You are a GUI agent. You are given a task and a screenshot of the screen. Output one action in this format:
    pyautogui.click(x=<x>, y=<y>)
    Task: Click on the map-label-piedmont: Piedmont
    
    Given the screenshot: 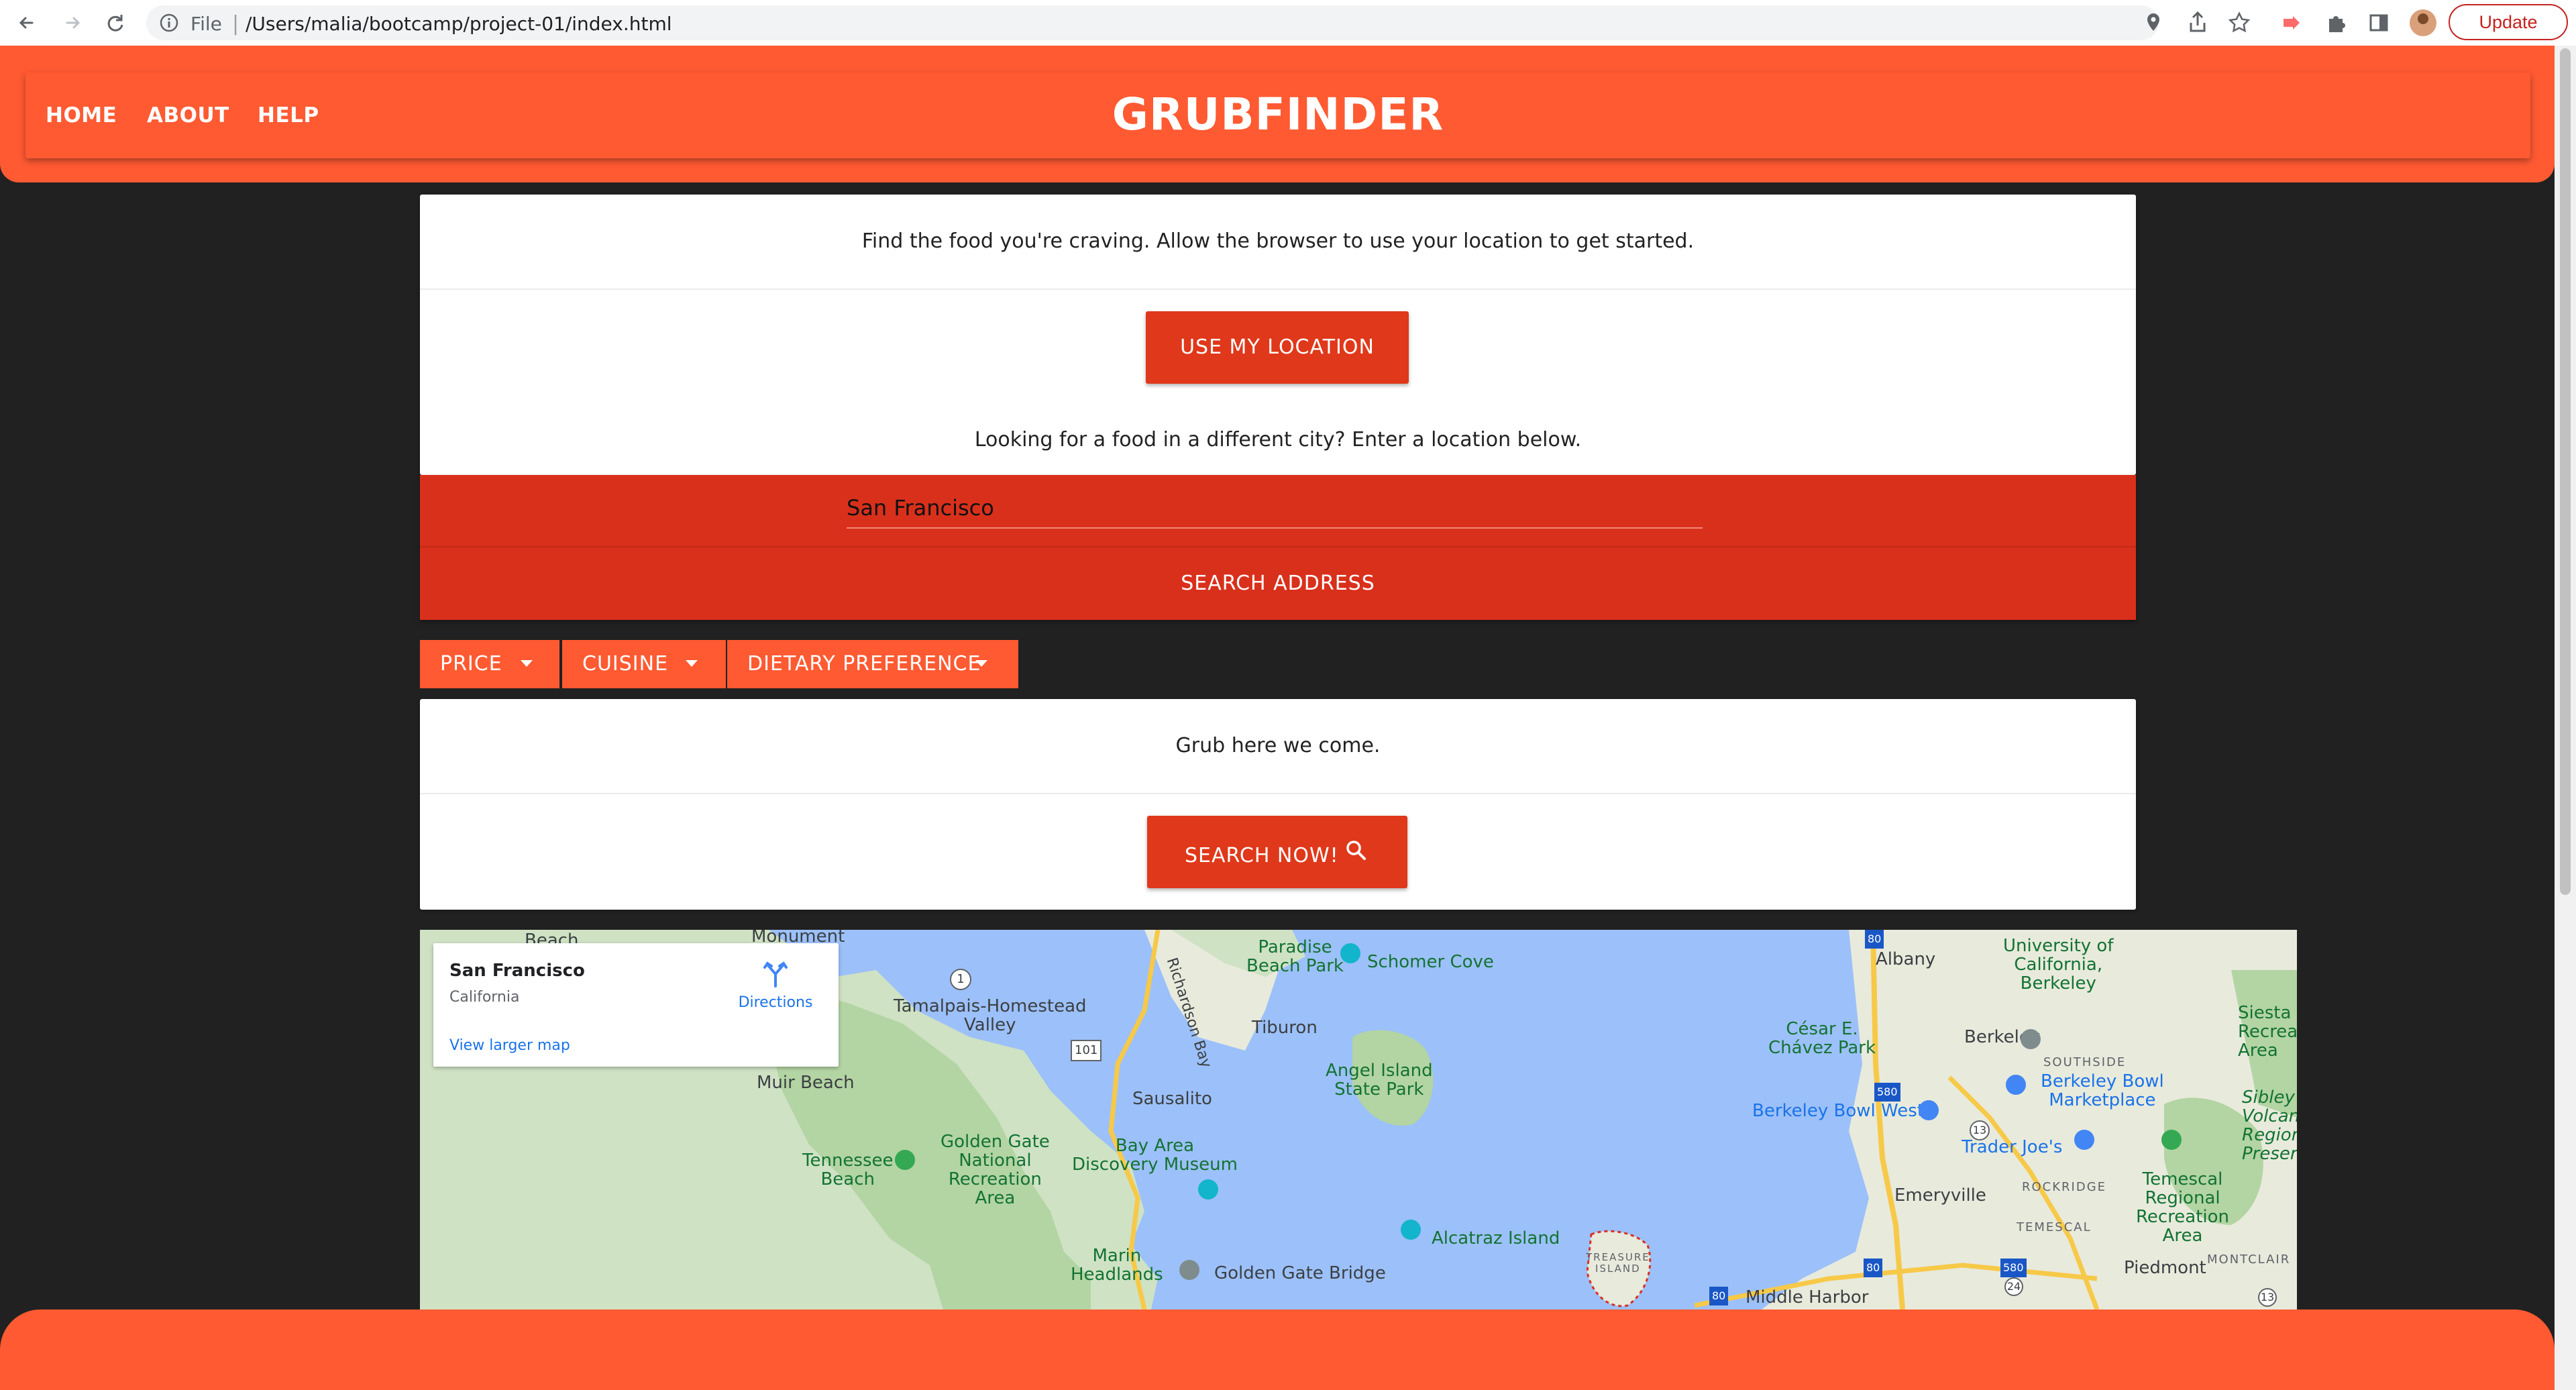 What is the action you would take?
    pyautogui.click(x=2165, y=1268)
    